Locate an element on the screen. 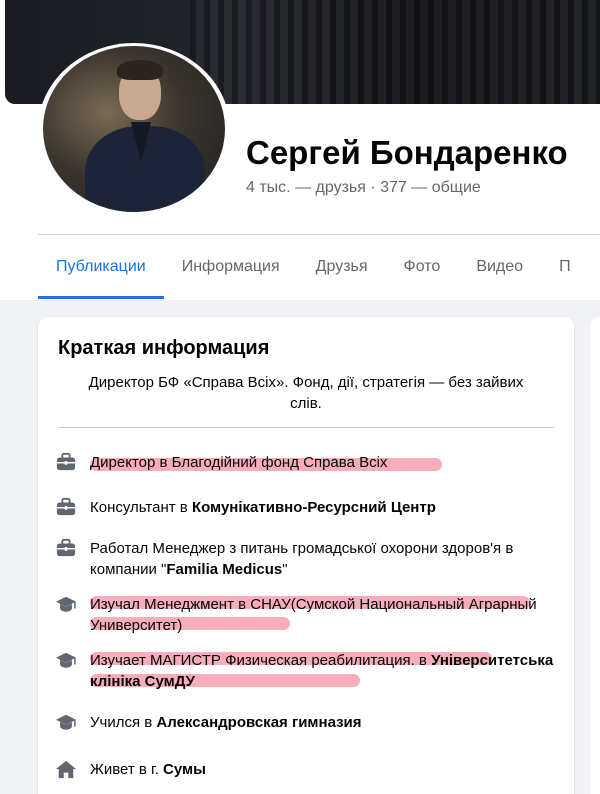 This screenshot has width=600, height=794. friends-count-link: 4 тыс. — друзья is located at coordinates (306, 187).